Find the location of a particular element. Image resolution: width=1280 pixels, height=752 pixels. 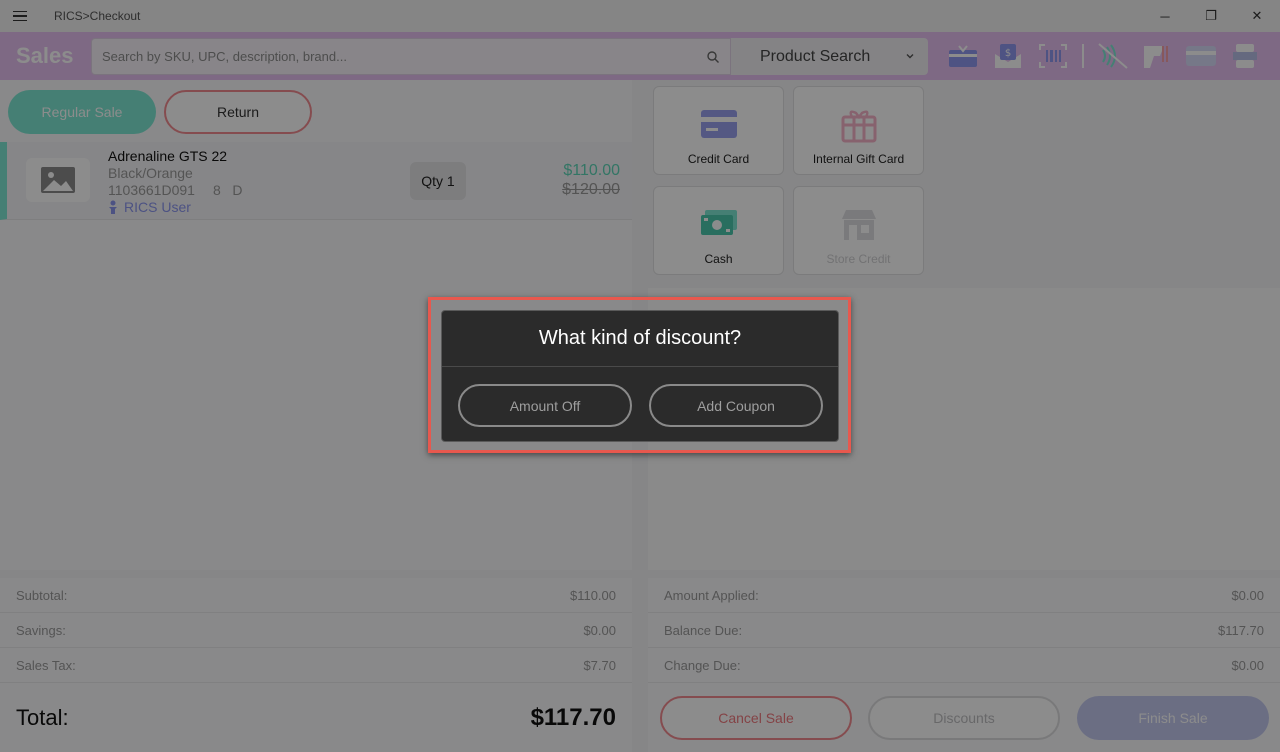

add-coupon-button: Add Coupon is located at coordinates (736, 405).